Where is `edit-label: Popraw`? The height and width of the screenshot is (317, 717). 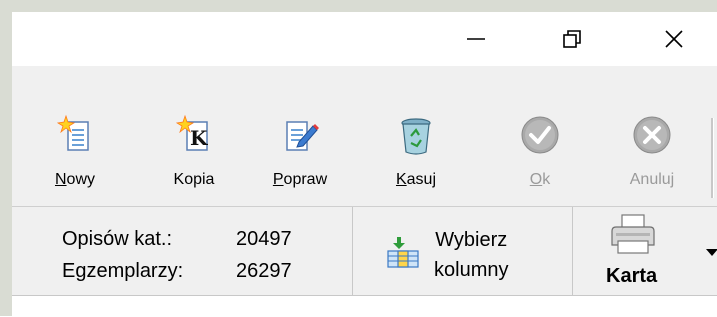 edit-label: Popraw is located at coordinates (300, 180).